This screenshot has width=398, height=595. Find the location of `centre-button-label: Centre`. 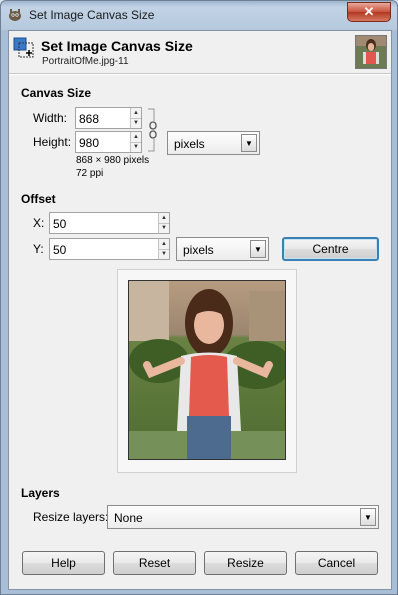

centre-button-label: Centre is located at coordinates (330, 249).